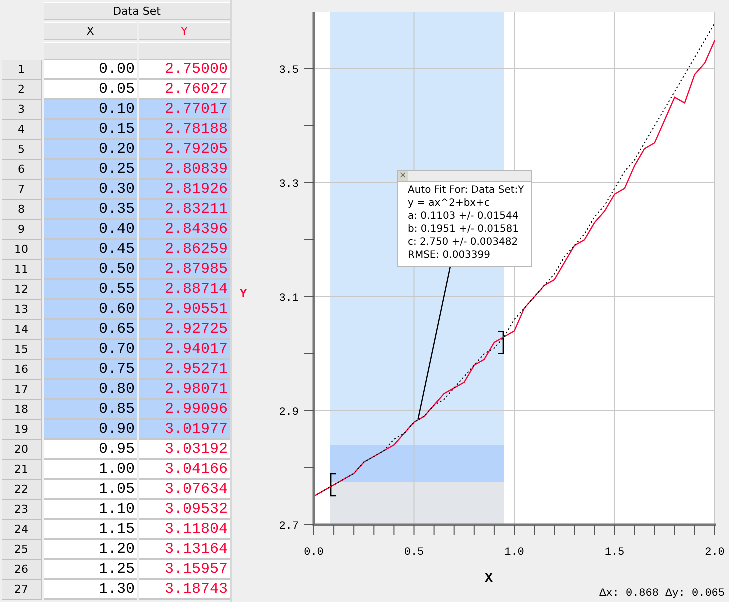 This screenshot has height=602, width=729. What do you see at coordinates (22, 550) in the screenshot?
I see `row-number: 25` at bounding box center [22, 550].